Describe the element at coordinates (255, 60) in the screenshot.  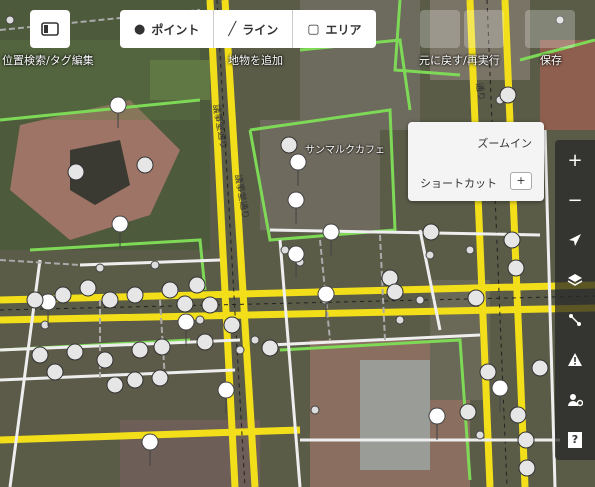
I see `add-feature-label: 地物を追加` at that location.